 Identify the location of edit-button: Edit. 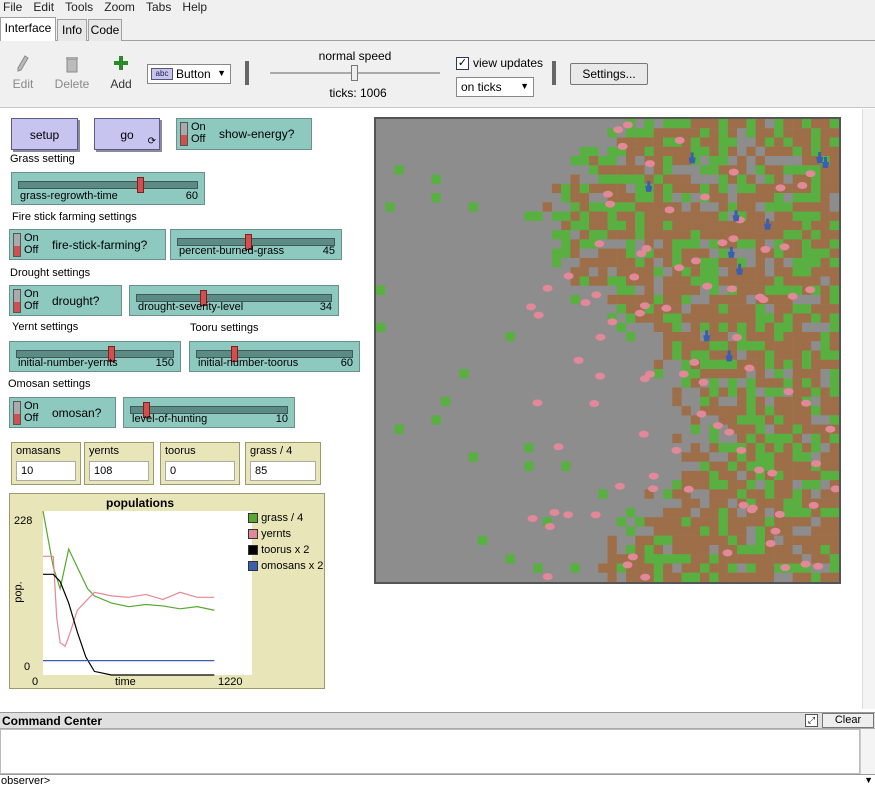
(23, 84).